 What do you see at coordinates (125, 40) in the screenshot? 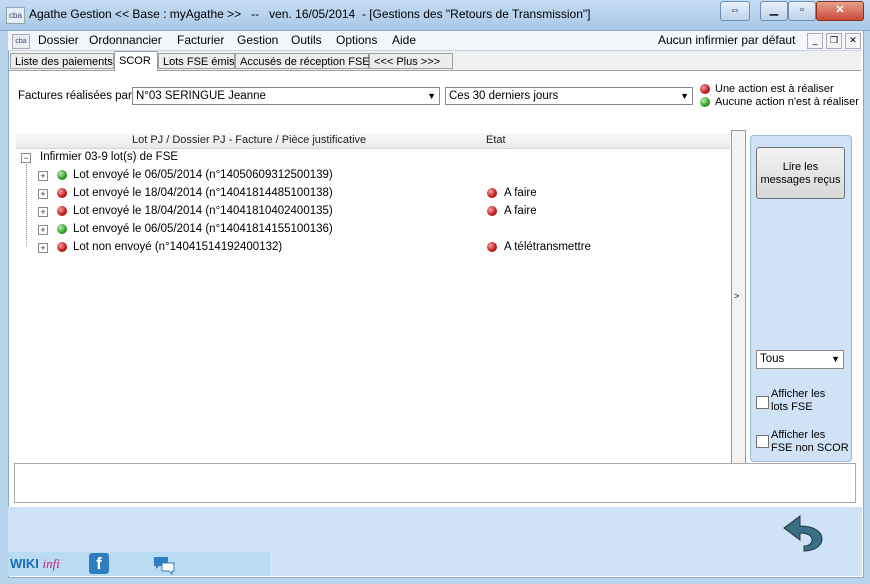
I see `menu-ordonnancier: Ordonnancier` at bounding box center [125, 40].